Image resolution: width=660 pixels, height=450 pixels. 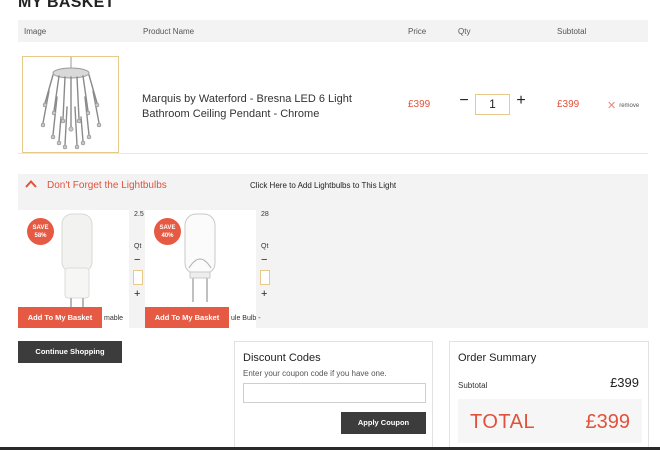 I want to click on basket-table-header: Image Product Name Price Qty Subtotal, so click(x=333, y=31).